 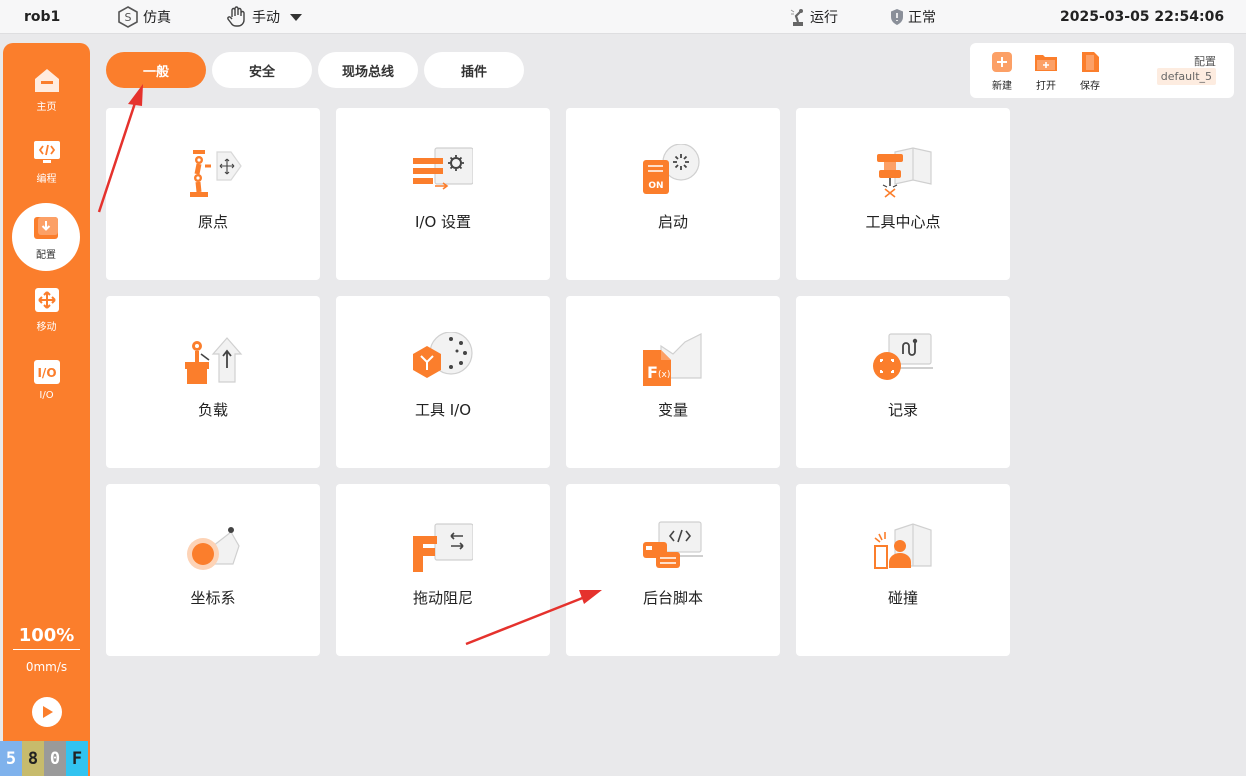 I want to click on manual-mode-dropdown: 手动, so click(x=267, y=17).